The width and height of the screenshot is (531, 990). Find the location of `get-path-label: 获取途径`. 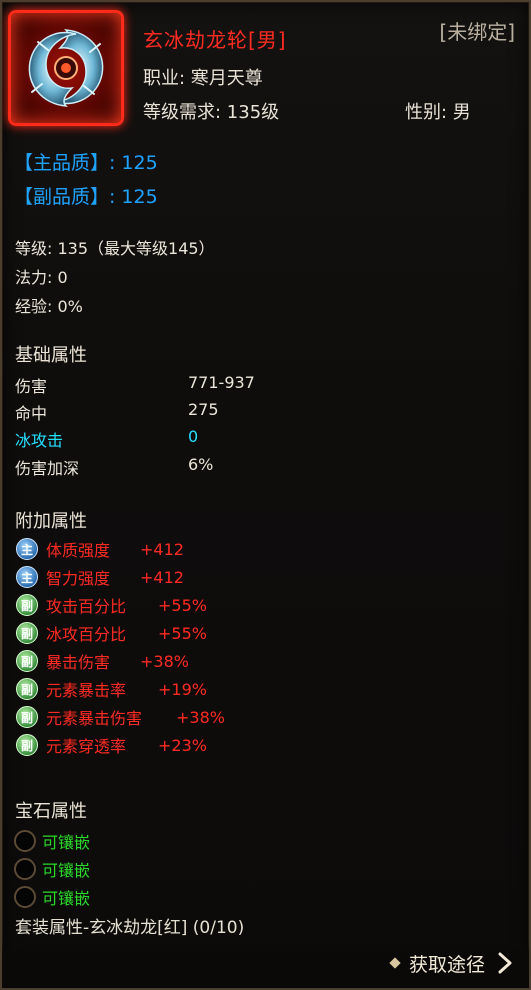

get-path-label: 获取途径 is located at coordinates (446, 964).